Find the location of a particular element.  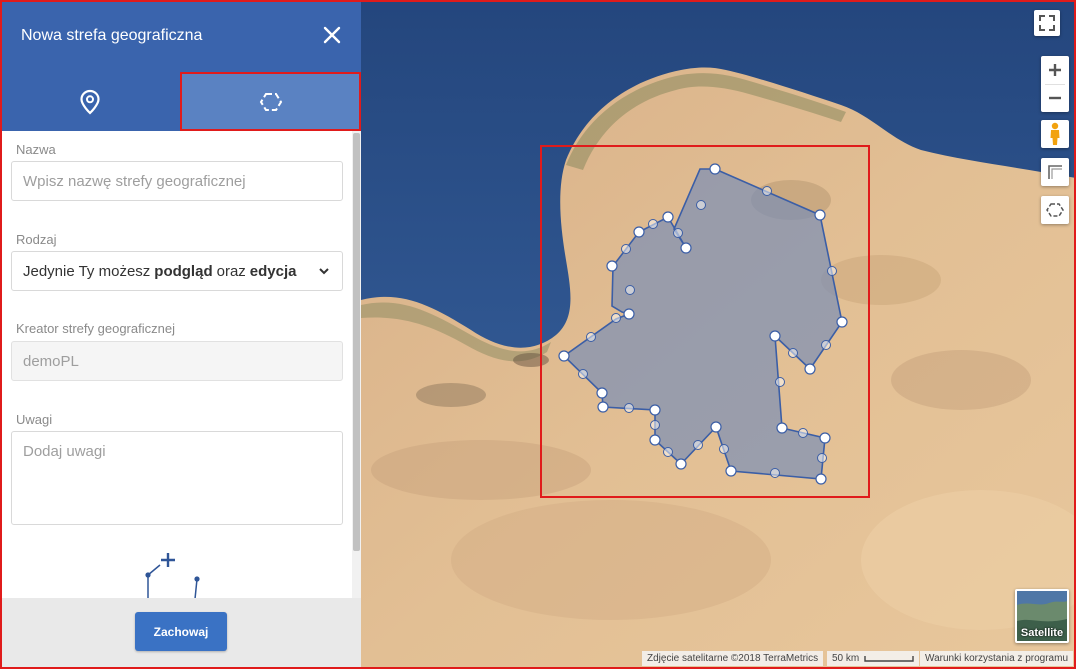

creator-label: Kreator strefy geograficznej is located at coordinates (95, 328).